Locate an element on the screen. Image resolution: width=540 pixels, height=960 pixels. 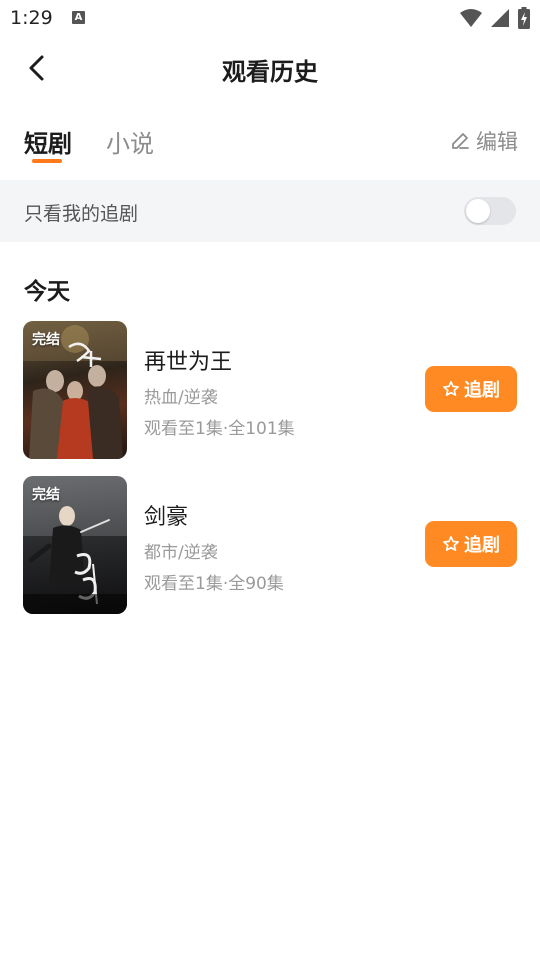
wifi-icon is located at coordinates (471, 18).